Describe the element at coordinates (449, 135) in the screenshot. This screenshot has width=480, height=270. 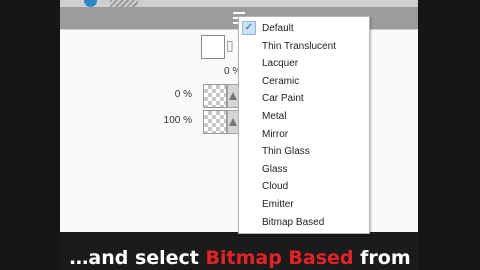
I see `background-right` at that location.